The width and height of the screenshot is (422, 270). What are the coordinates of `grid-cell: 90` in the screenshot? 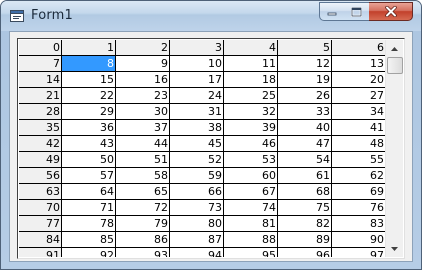 It's located at (358, 240).